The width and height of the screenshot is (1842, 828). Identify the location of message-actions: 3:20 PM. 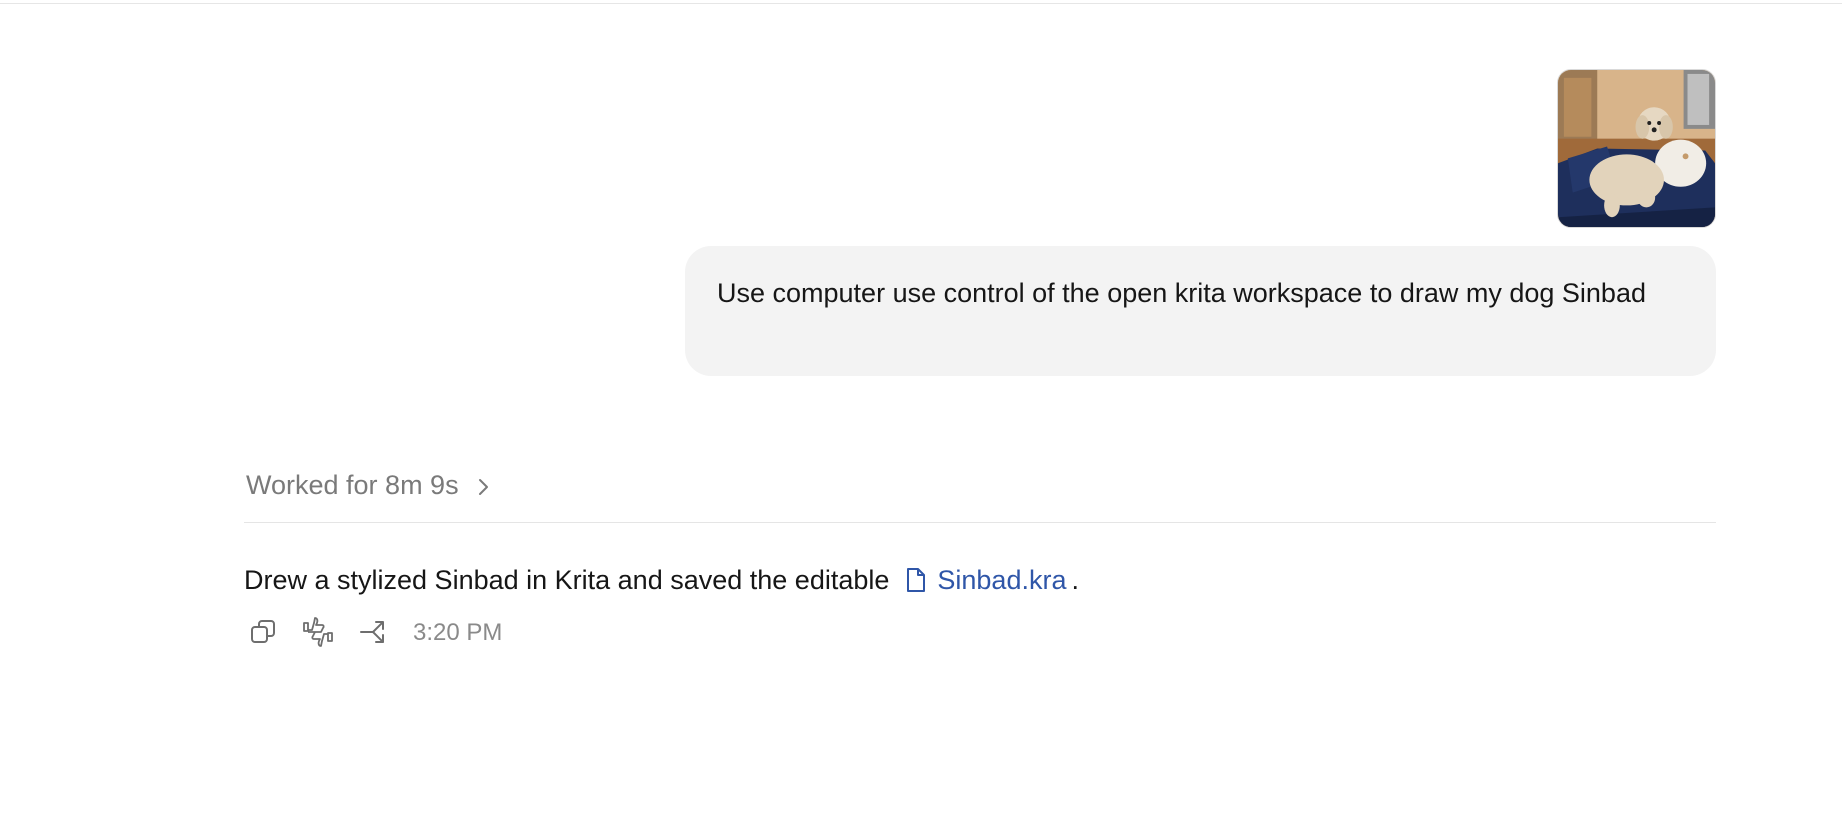
(374, 633).